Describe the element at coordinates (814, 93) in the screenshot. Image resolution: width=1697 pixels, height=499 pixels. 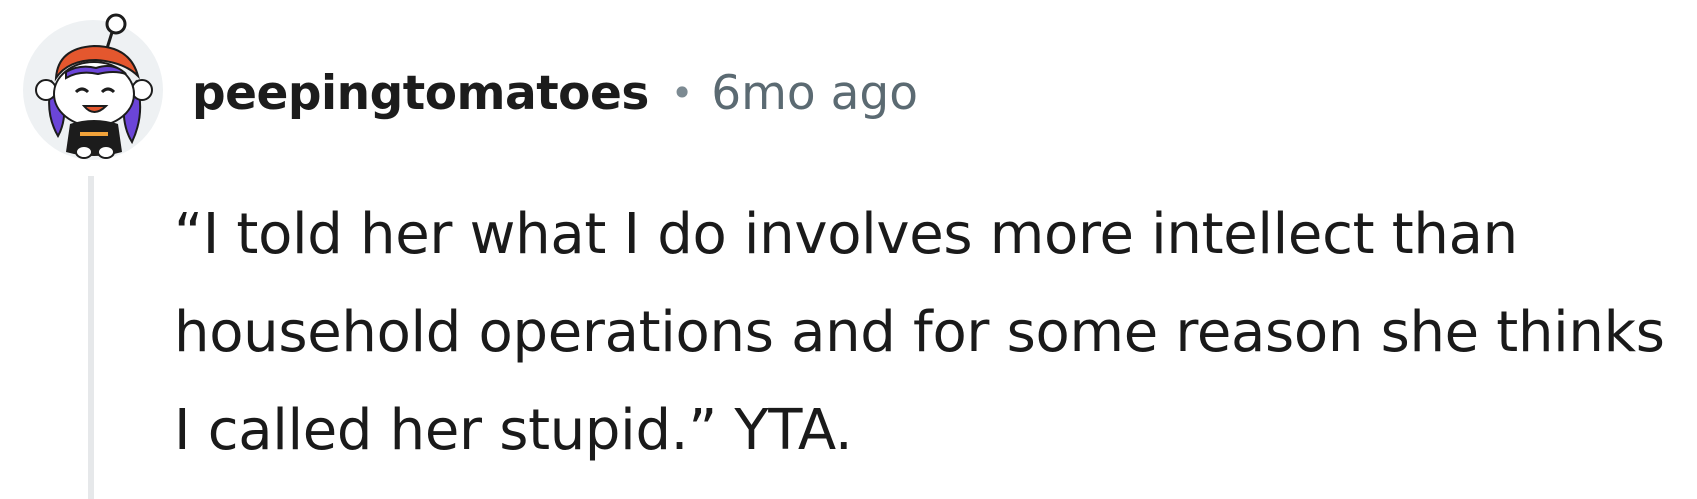
I see `timestamp: 6mo ago` at that location.